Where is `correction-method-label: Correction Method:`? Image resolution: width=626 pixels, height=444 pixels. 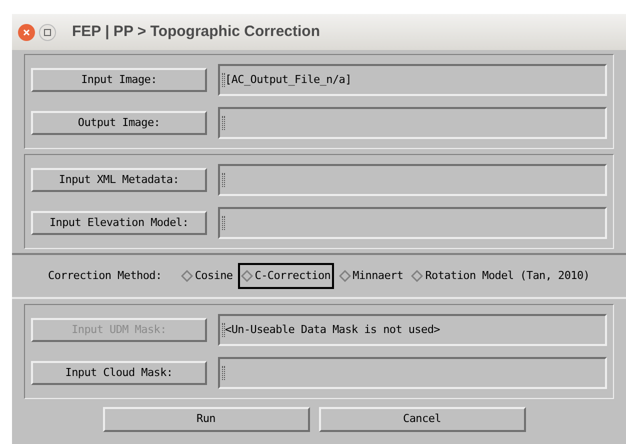 correction-method-label: Correction Method: is located at coordinates (105, 276).